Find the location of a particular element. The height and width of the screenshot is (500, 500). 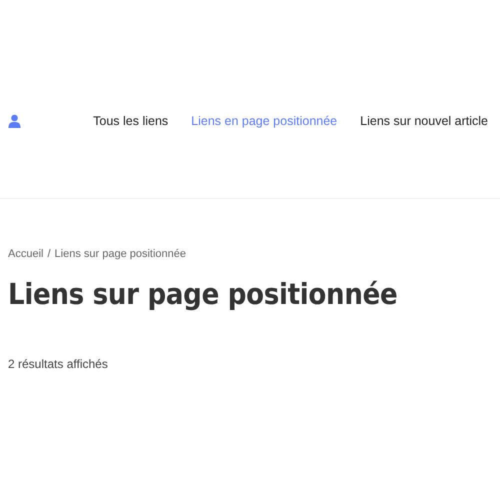

nav-link: Tous les liens is located at coordinates (130, 121).